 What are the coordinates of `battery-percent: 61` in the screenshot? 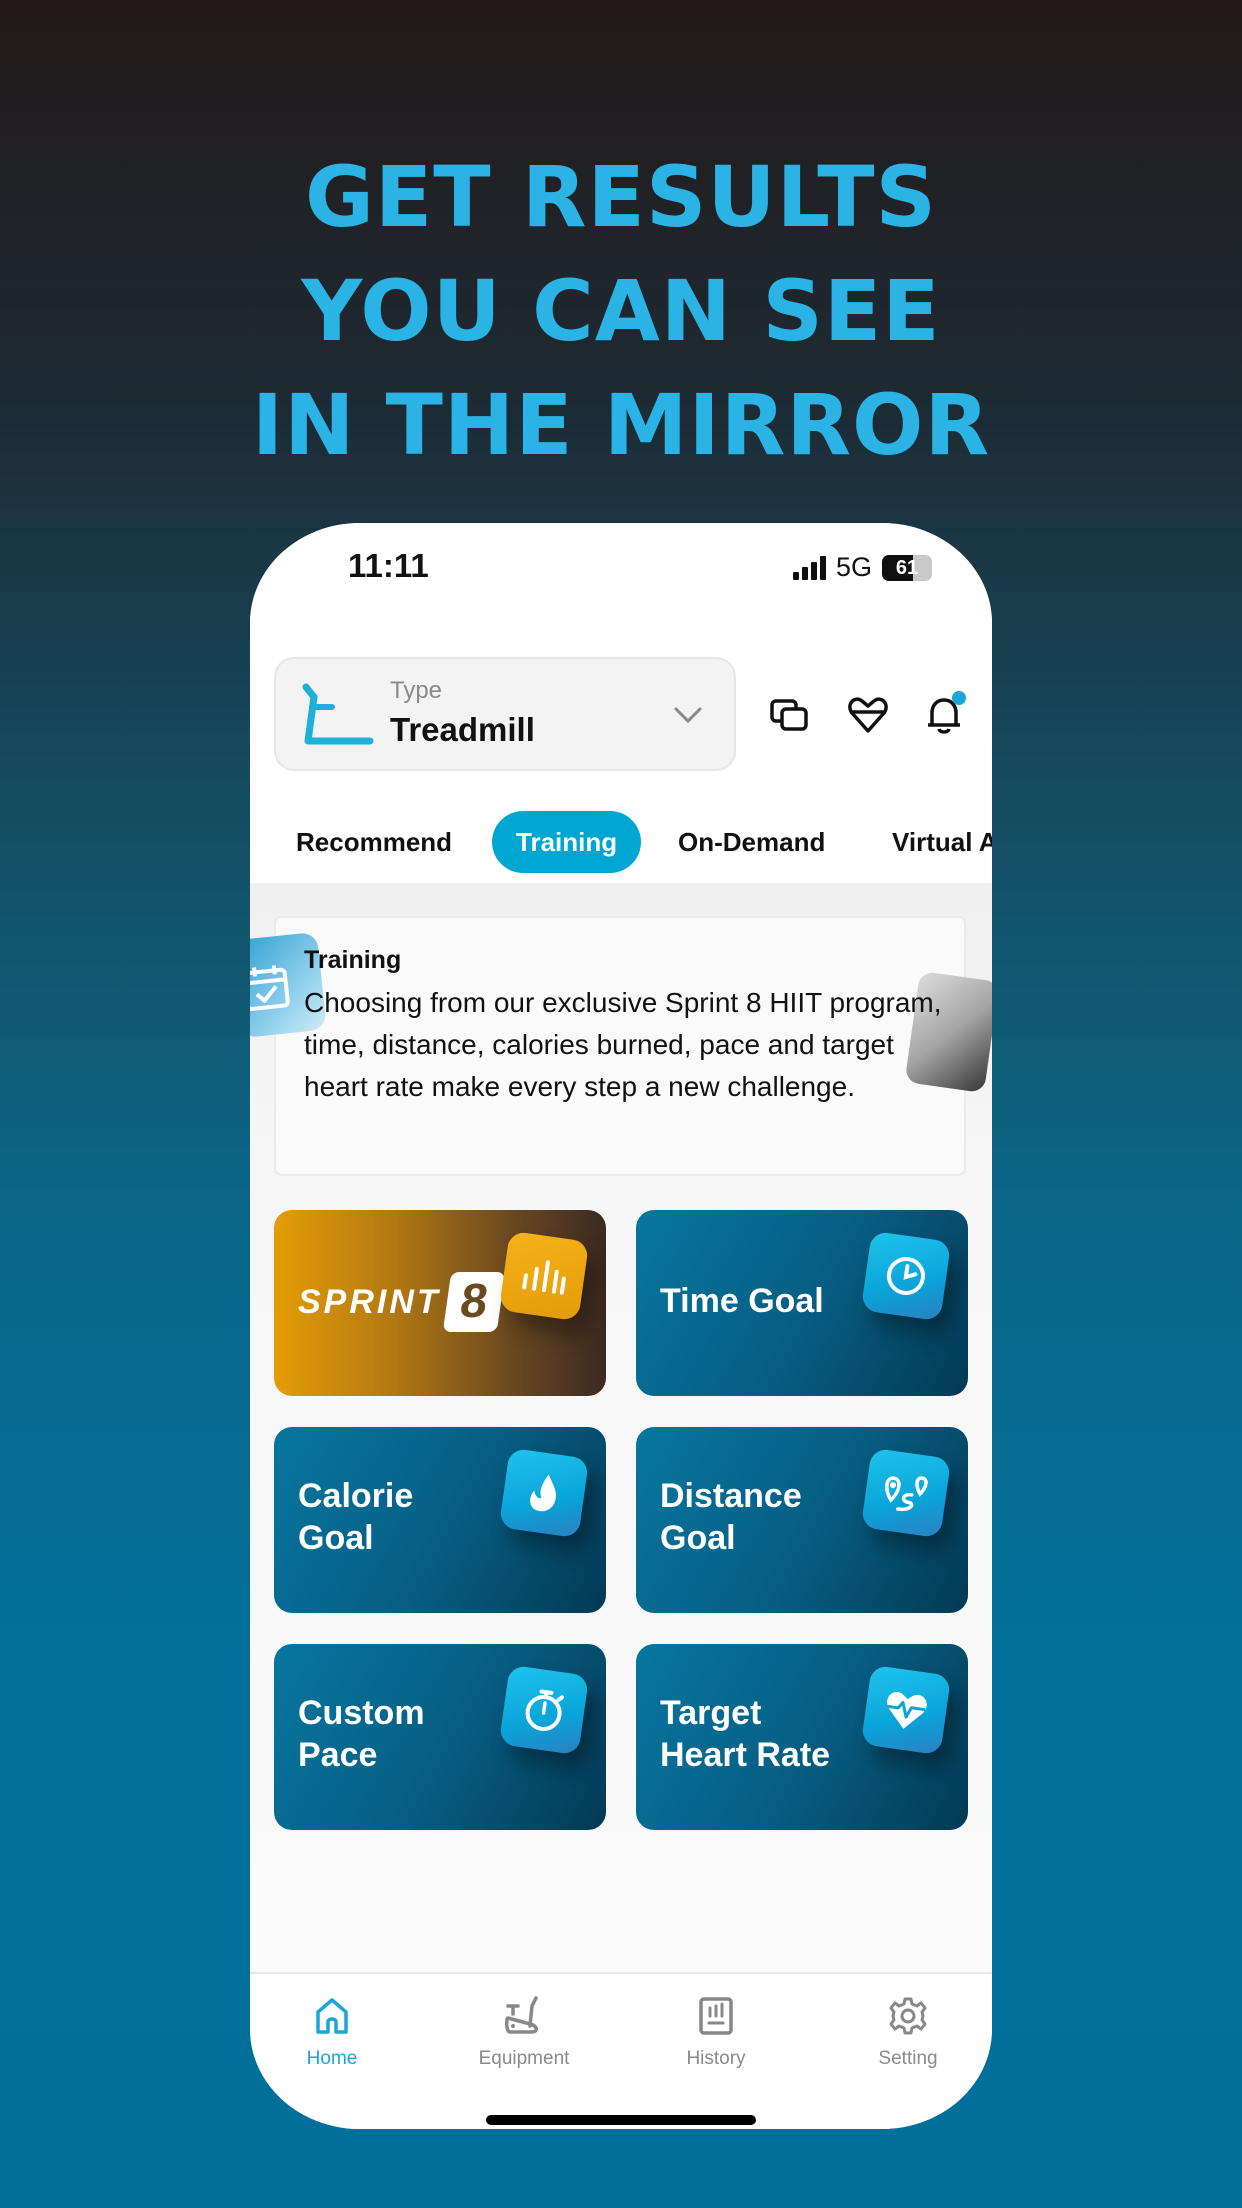 It's located at (907, 567).